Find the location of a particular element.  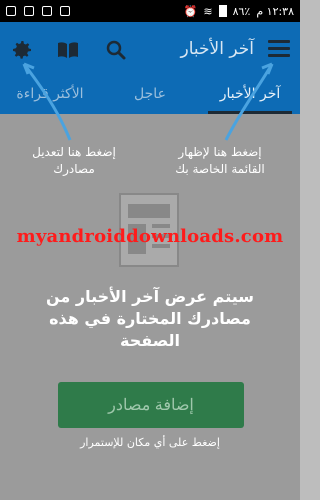

continue-hint: إضغط على أي مكان للإستمرار is located at coordinates (150, 442).